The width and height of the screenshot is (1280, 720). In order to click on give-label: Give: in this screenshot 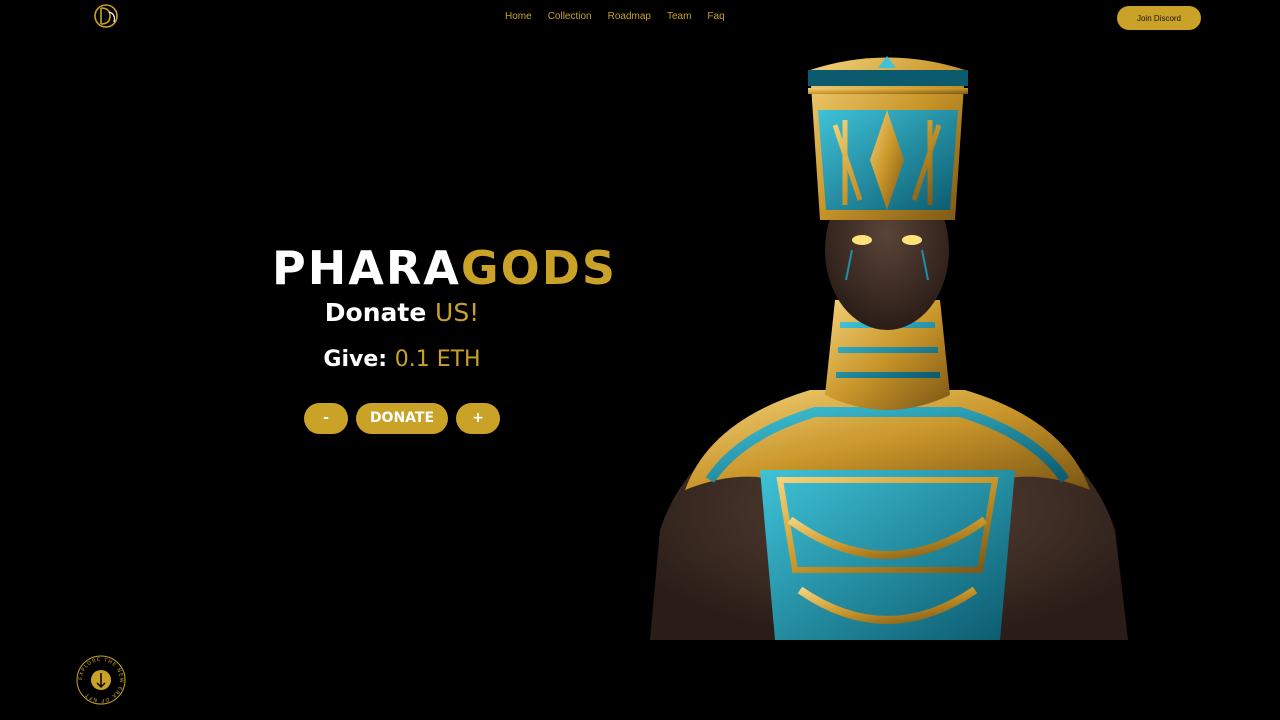, I will do `click(355, 359)`.